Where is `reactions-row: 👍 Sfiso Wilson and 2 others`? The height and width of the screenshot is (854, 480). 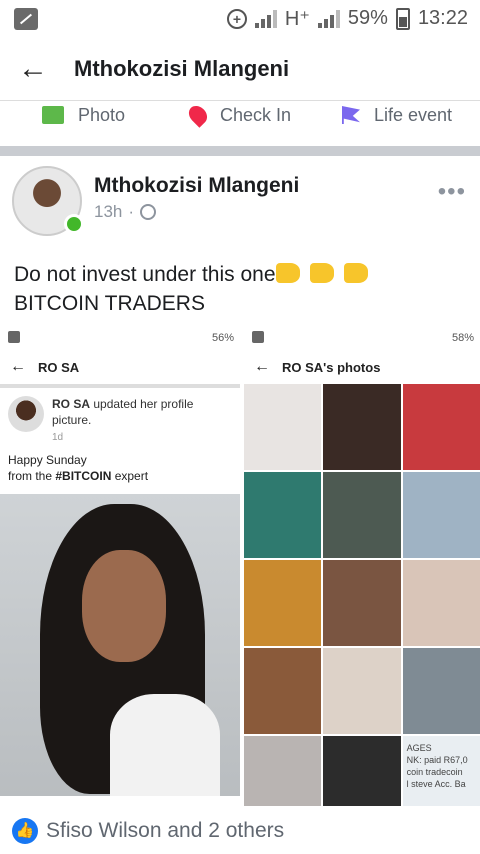
reactions-row: 👍 Sfiso Wilson and 2 others is located at coordinates (240, 831).